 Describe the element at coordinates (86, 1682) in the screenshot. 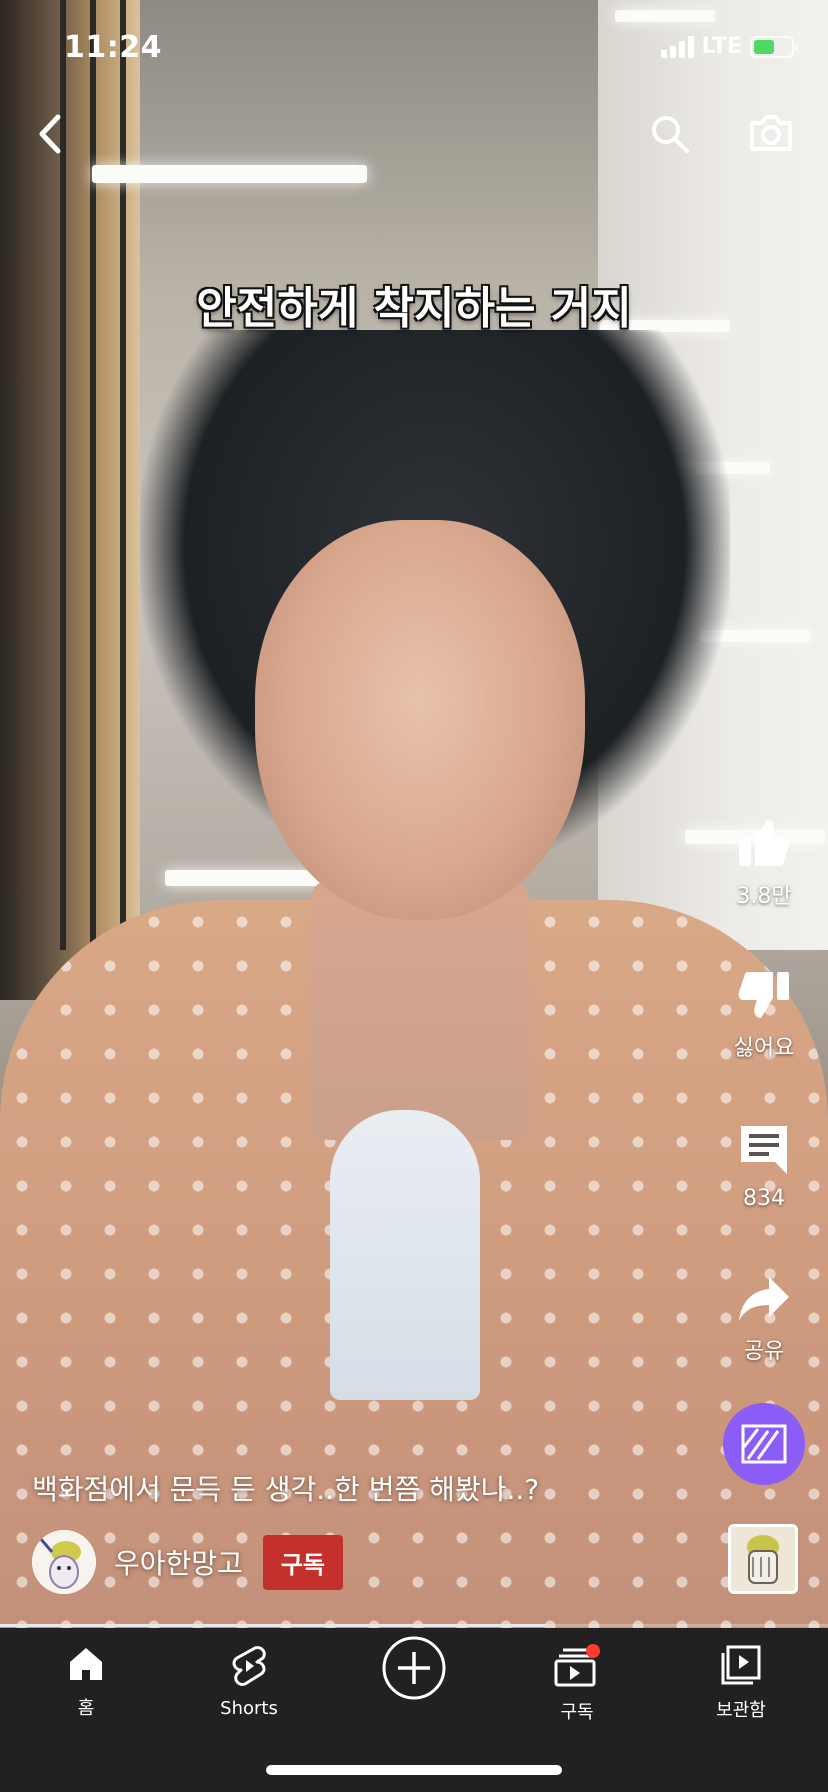

I see `nav-home: 홈` at that location.